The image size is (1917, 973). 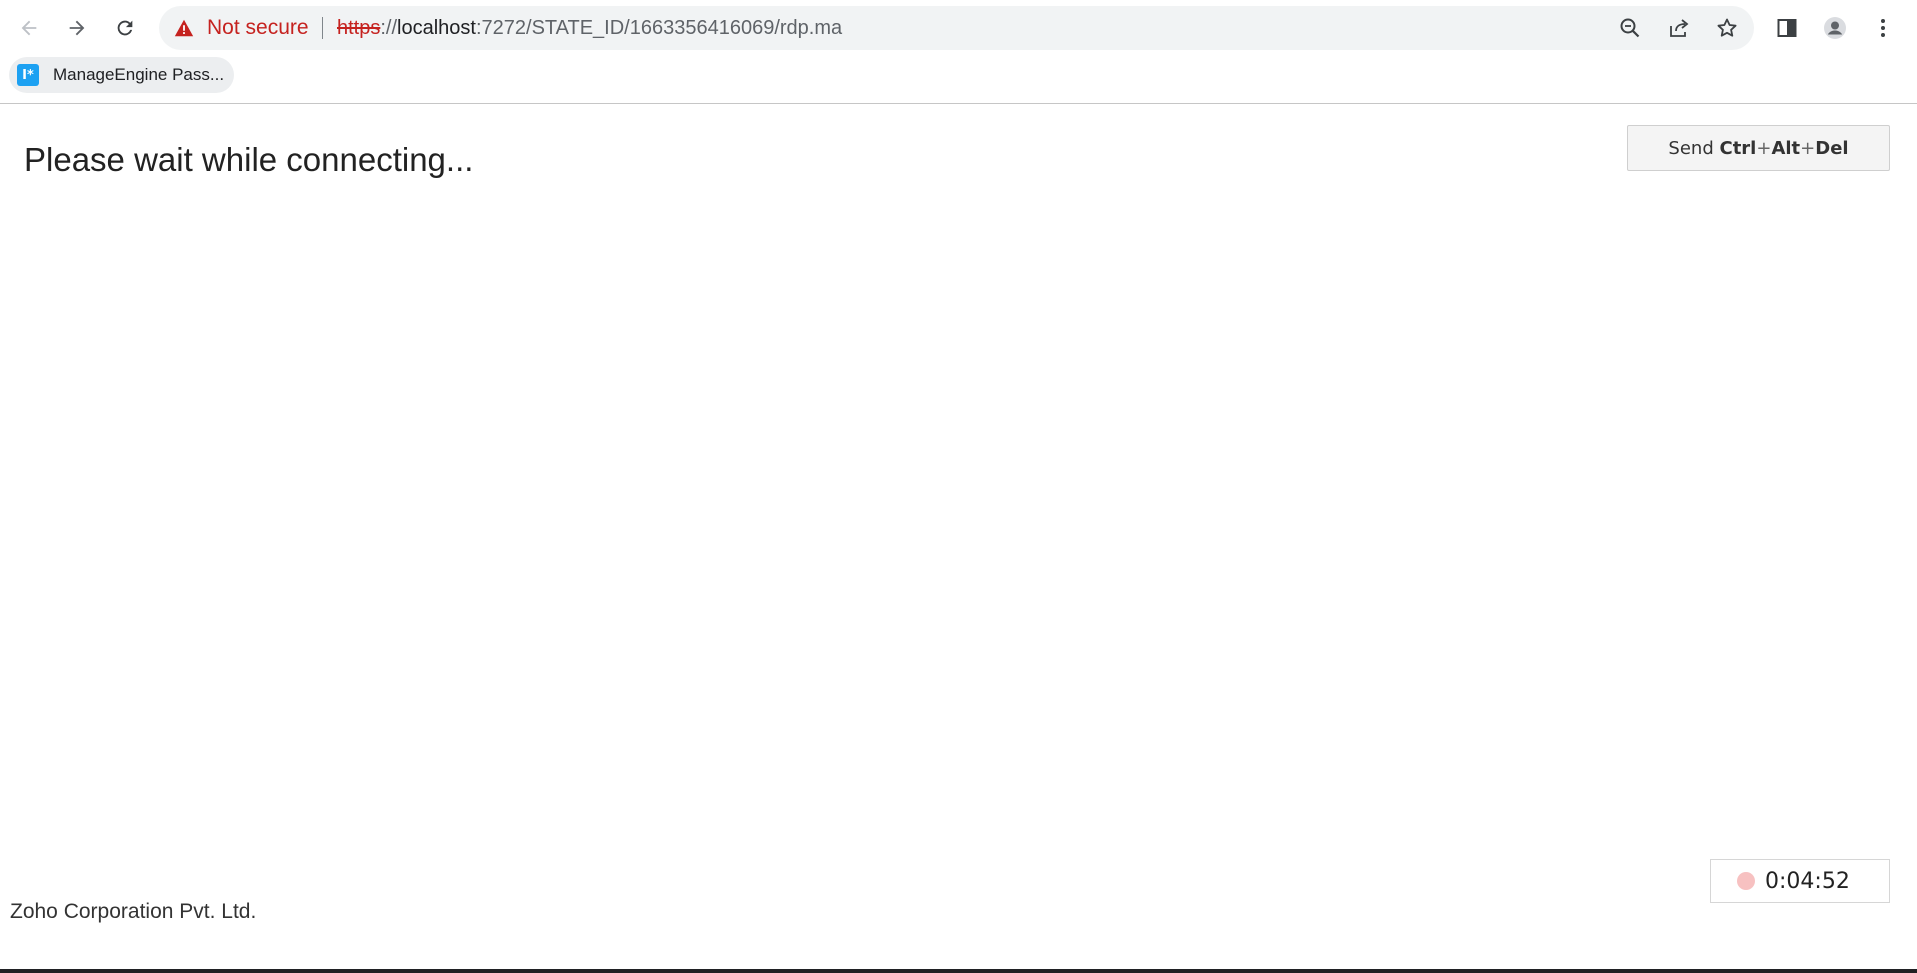 What do you see at coordinates (958, 971) in the screenshot?
I see `window-bottom-edge` at bounding box center [958, 971].